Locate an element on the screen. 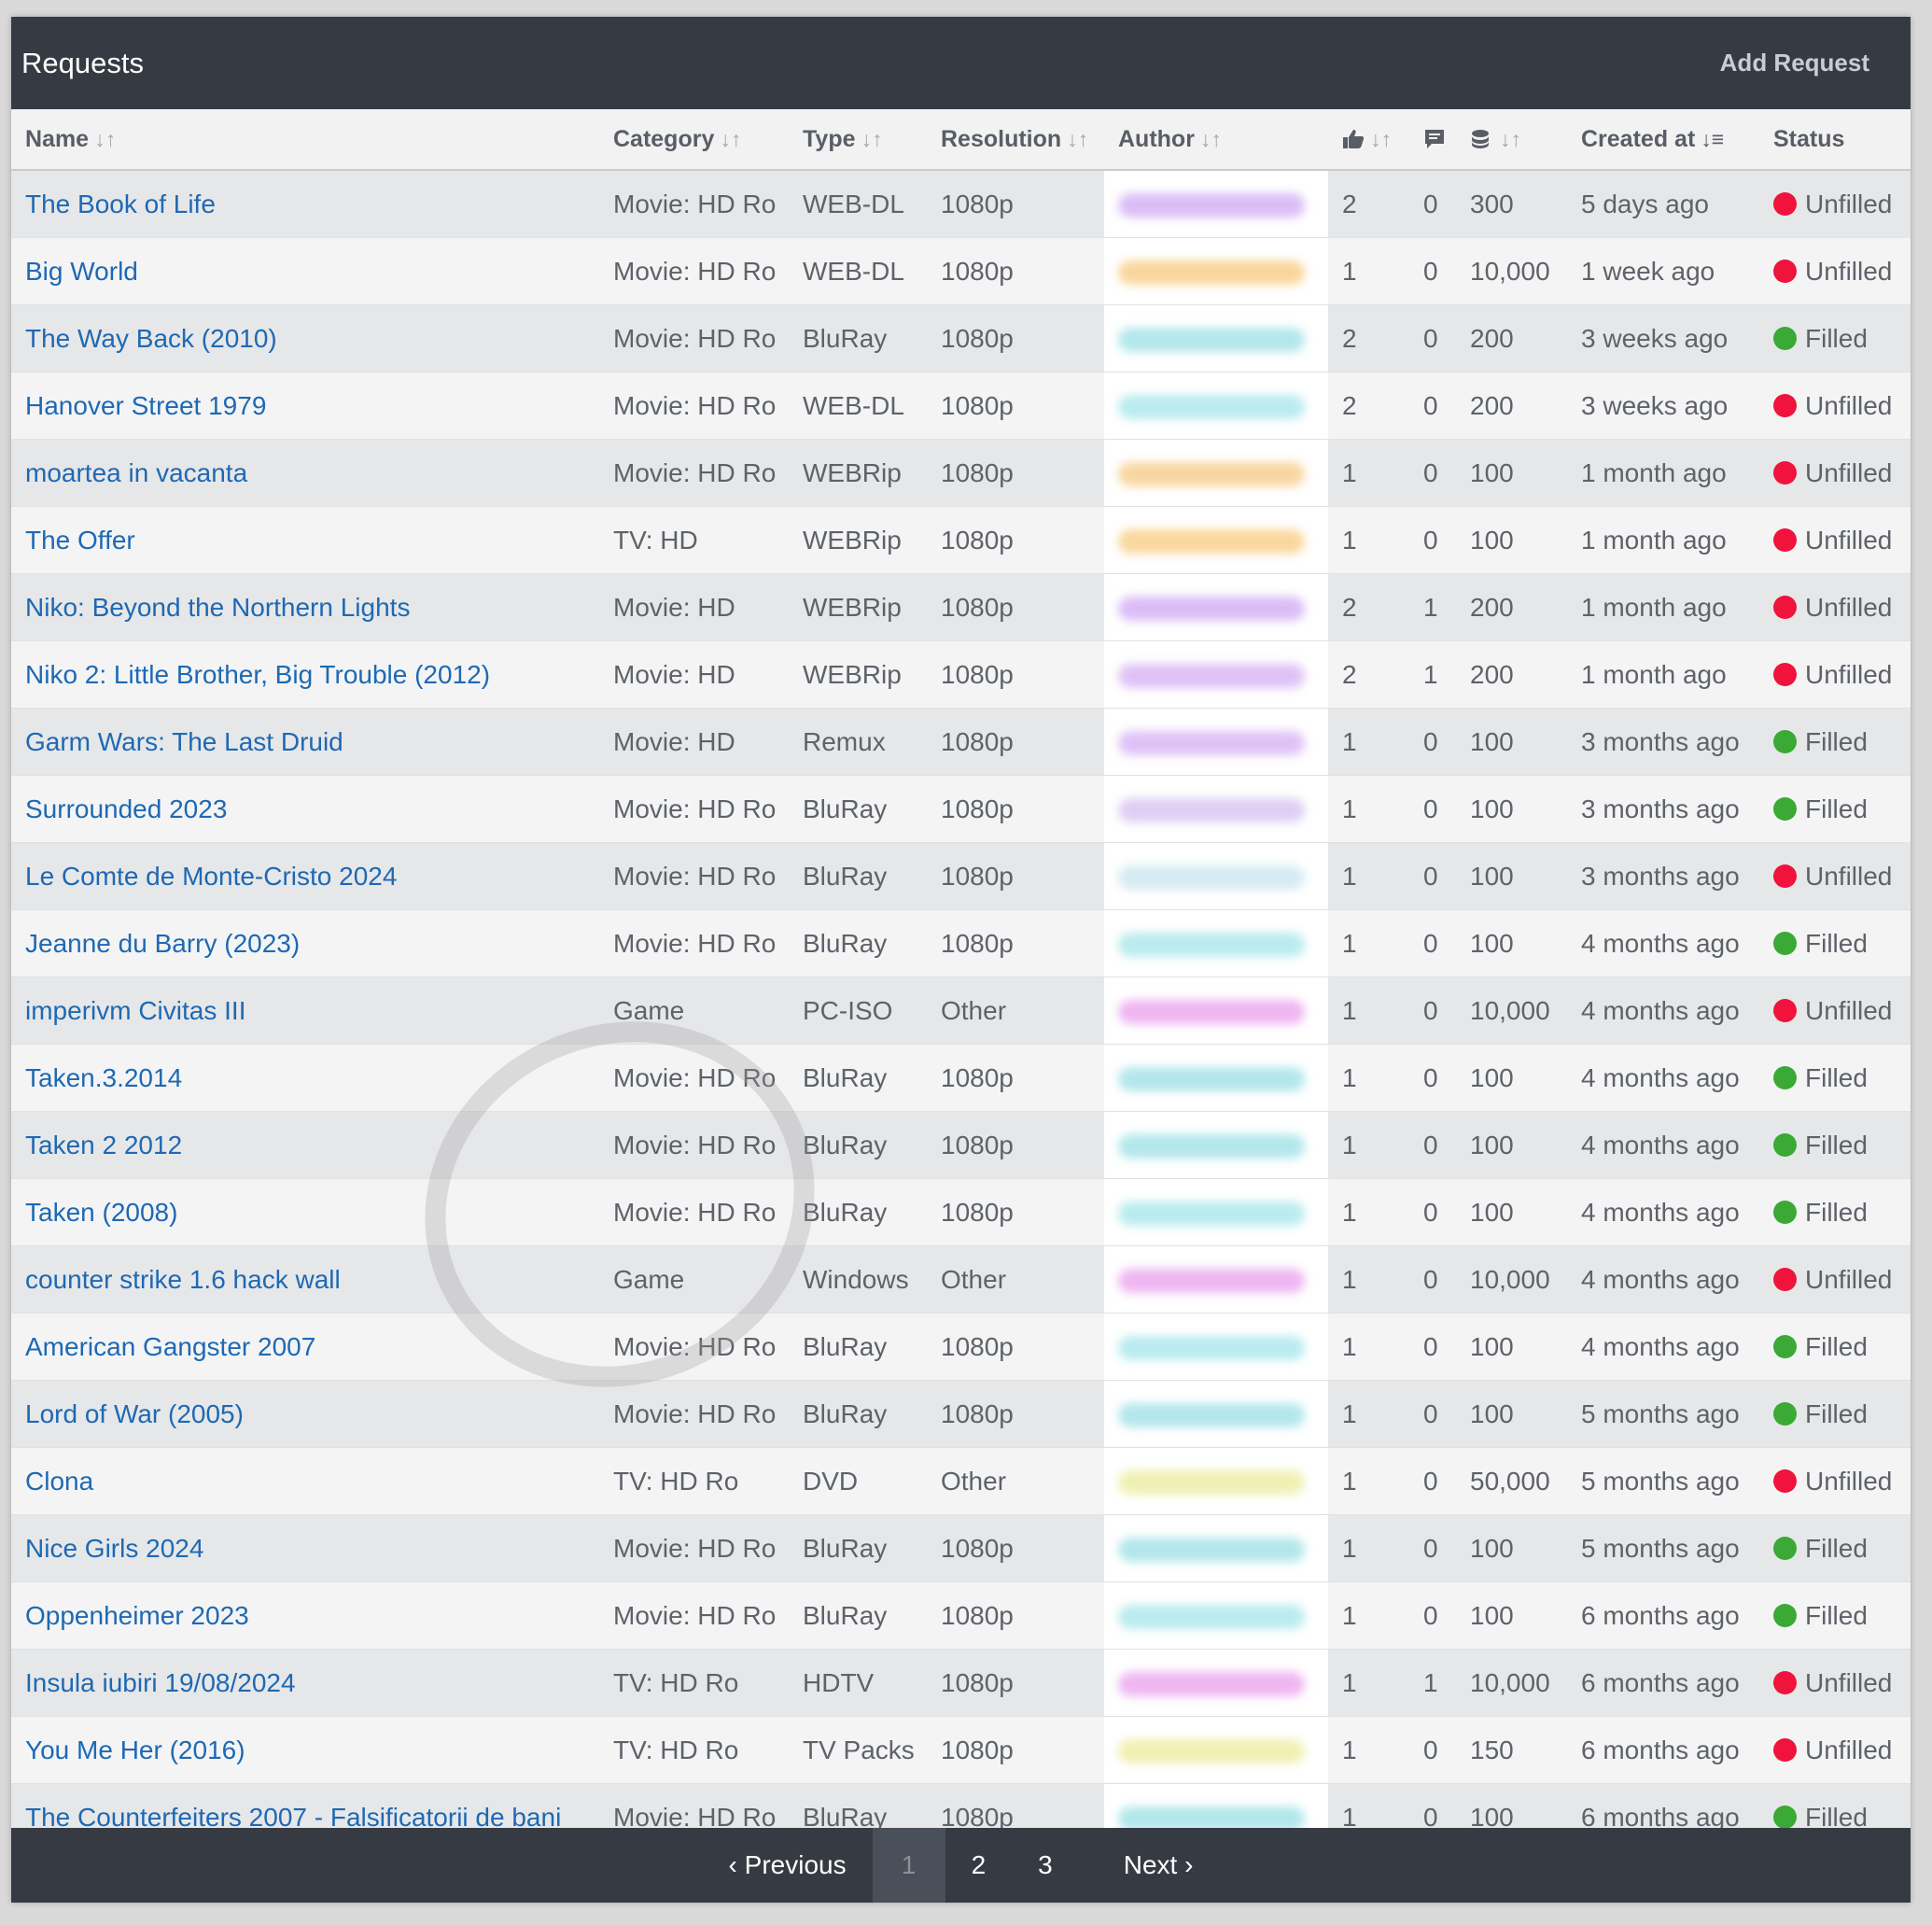  request-name-link: Surrounded 2023 is located at coordinates (126, 808).